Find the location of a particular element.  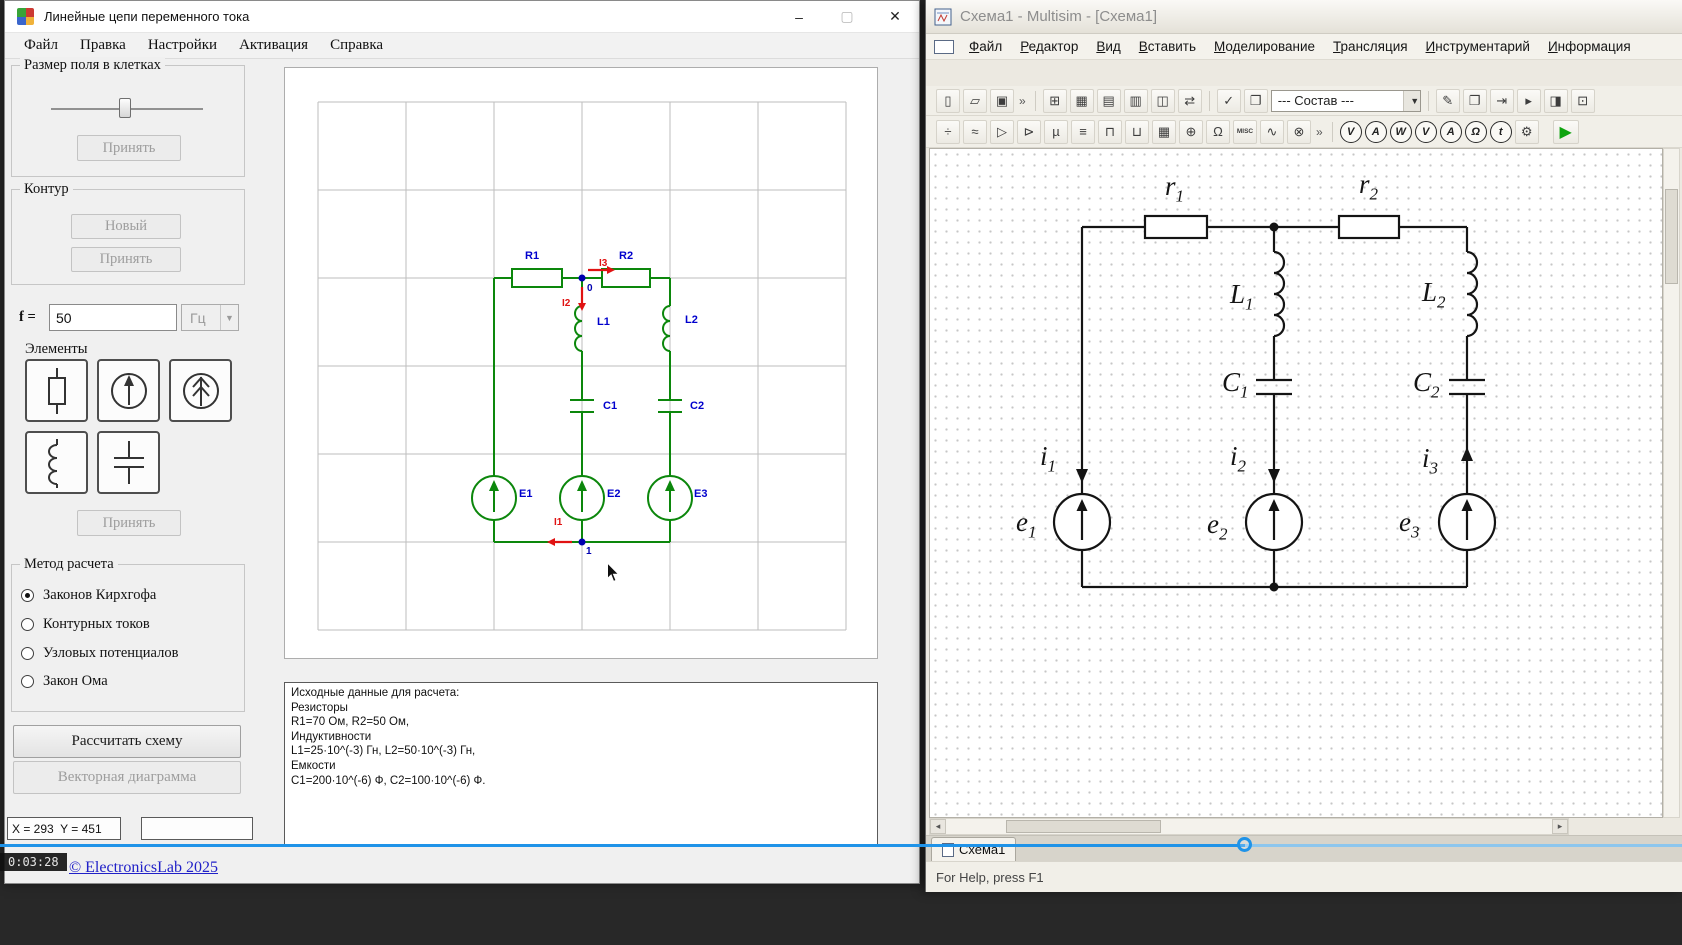

grid-size-accept-button: Принять is located at coordinates (129, 148).